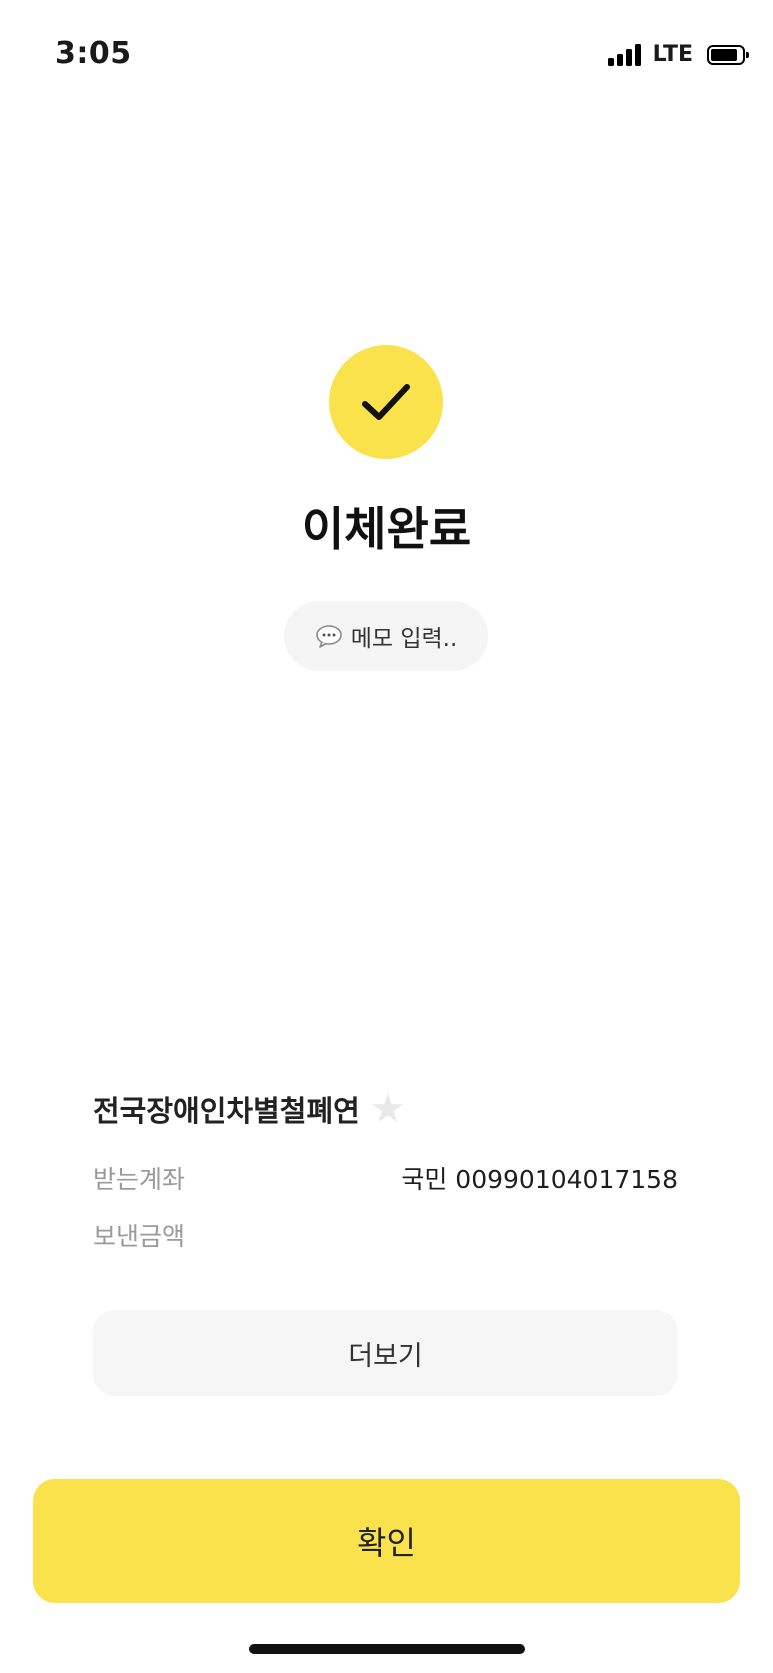 This screenshot has height=1673, width=773. Describe the element at coordinates (139, 1236) in the screenshot. I see `amount-label: 보낸금액` at that location.